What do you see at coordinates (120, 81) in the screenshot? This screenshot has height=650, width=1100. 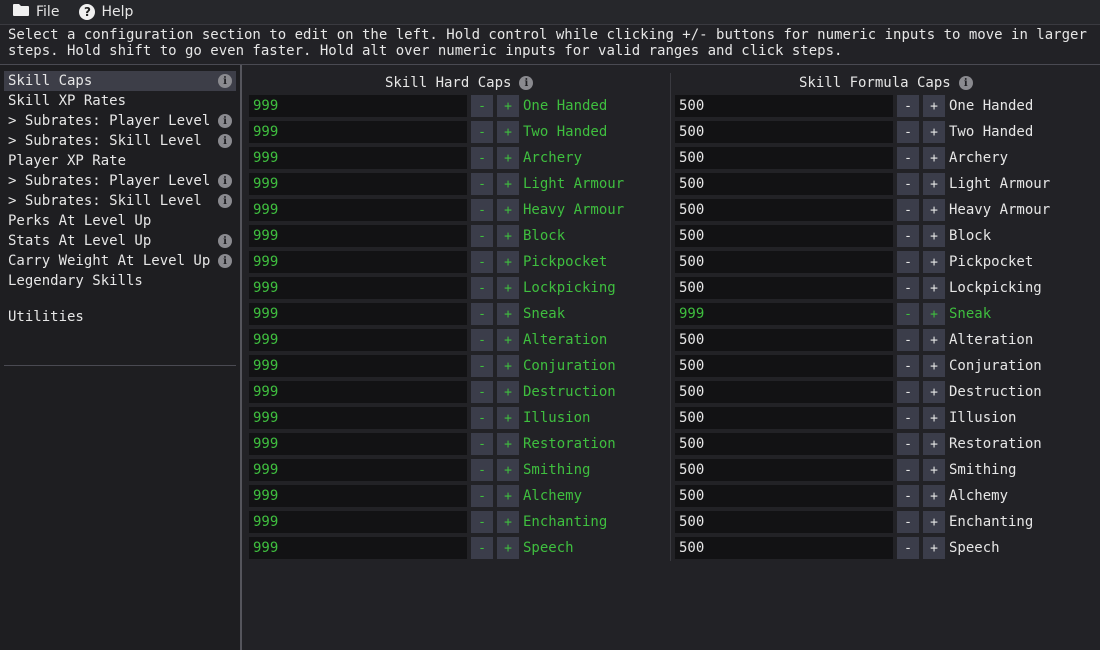 I see `sidebar-item: Skill Caps i` at bounding box center [120, 81].